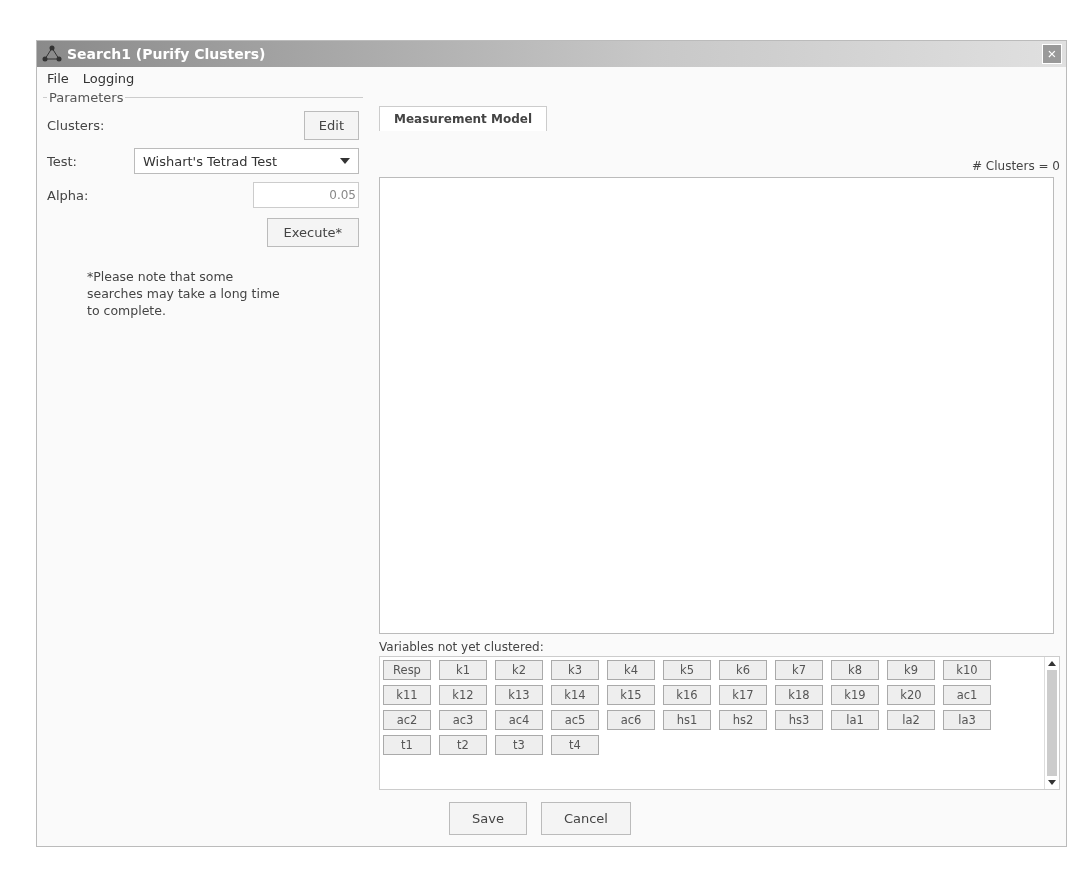 The height and width of the screenshot is (883, 1071). What do you see at coordinates (575, 695) in the screenshot?
I see `variable-button: k14` at bounding box center [575, 695].